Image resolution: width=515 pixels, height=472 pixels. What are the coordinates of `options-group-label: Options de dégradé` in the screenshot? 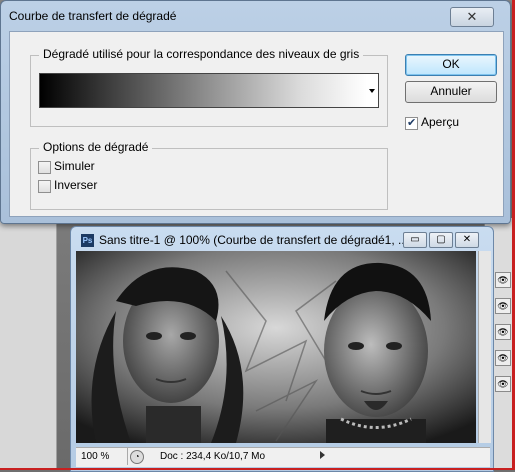 It's located at (96, 147).